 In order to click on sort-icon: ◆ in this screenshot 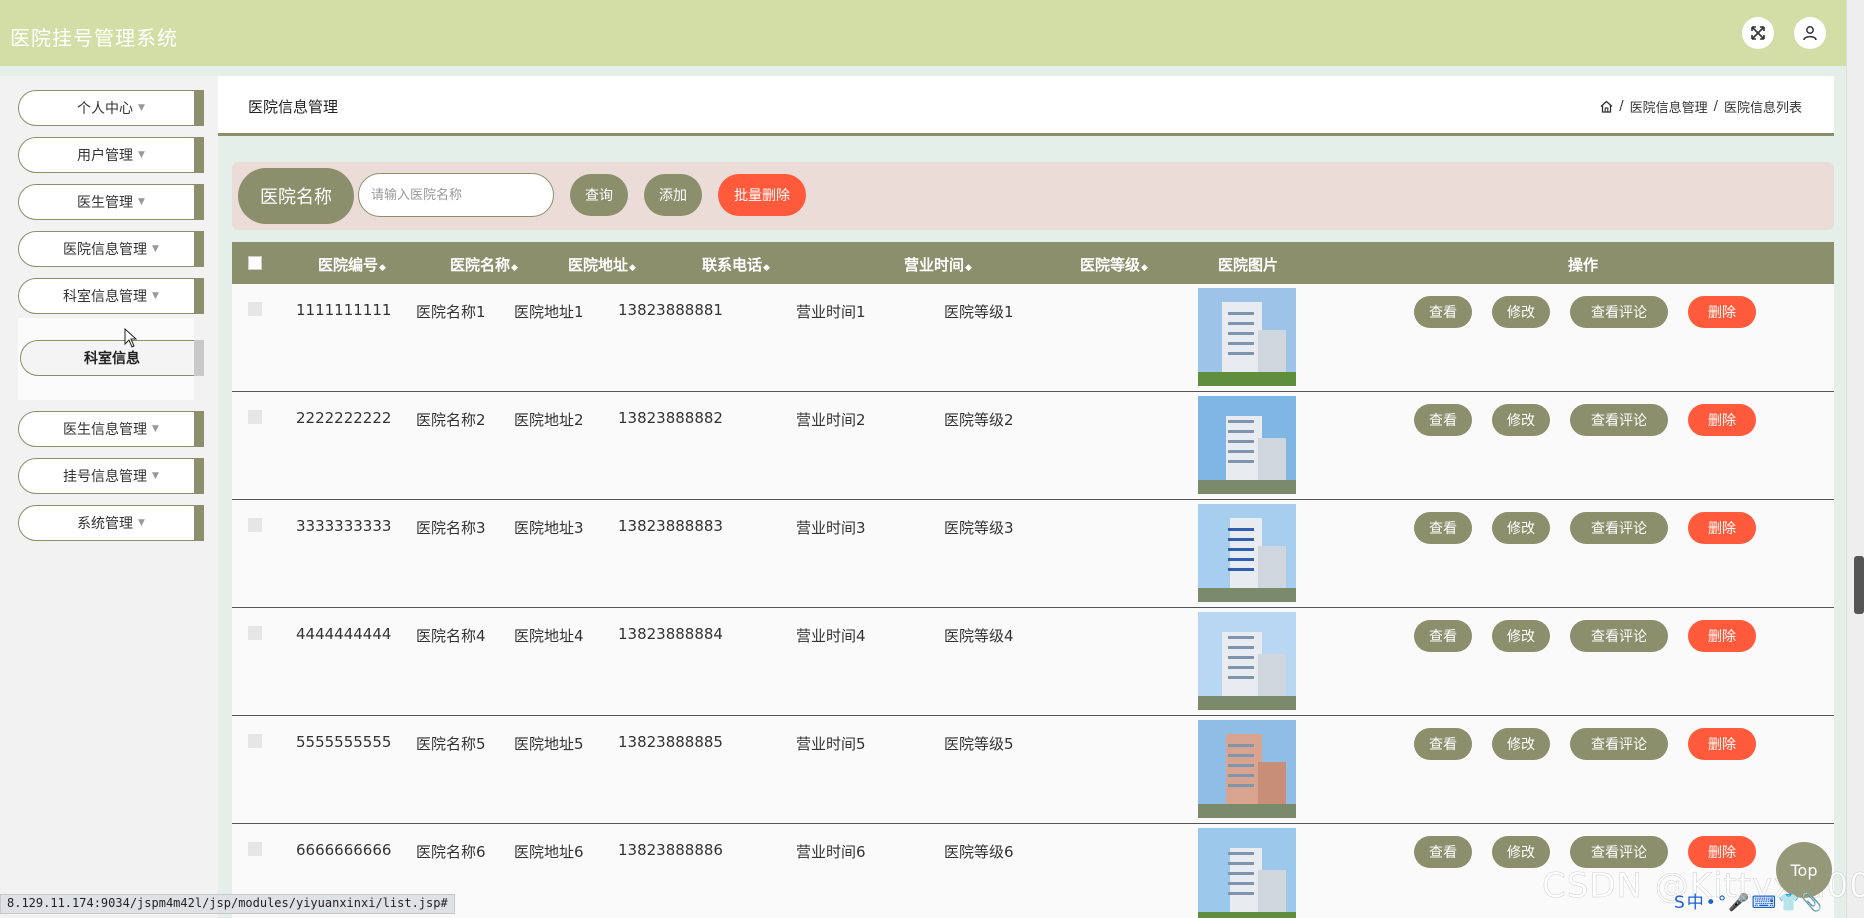, I will do `click(382, 268)`.